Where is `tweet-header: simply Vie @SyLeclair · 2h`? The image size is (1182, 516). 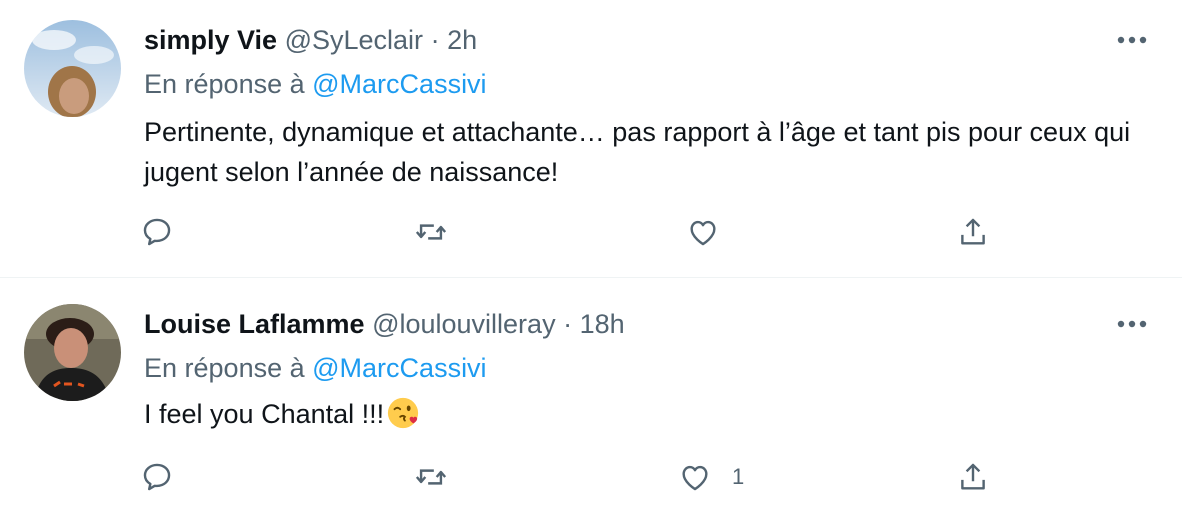 tweet-header: simply Vie @SyLeclair · 2h is located at coordinates (310, 40).